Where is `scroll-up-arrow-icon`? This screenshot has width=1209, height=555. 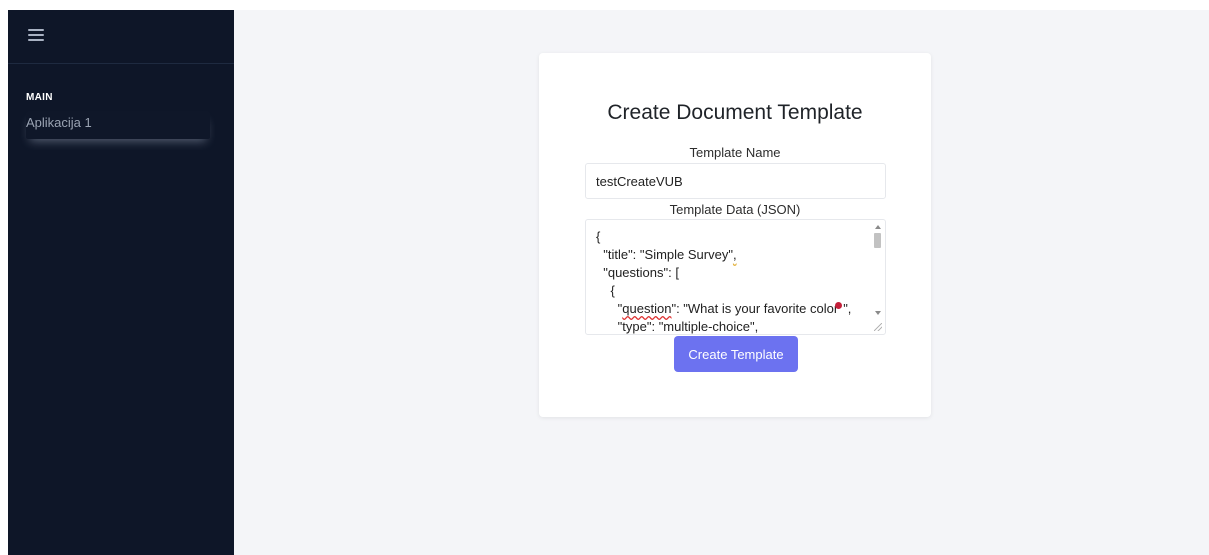
scroll-up-arrow-icon is located at coordinates (878, 227).